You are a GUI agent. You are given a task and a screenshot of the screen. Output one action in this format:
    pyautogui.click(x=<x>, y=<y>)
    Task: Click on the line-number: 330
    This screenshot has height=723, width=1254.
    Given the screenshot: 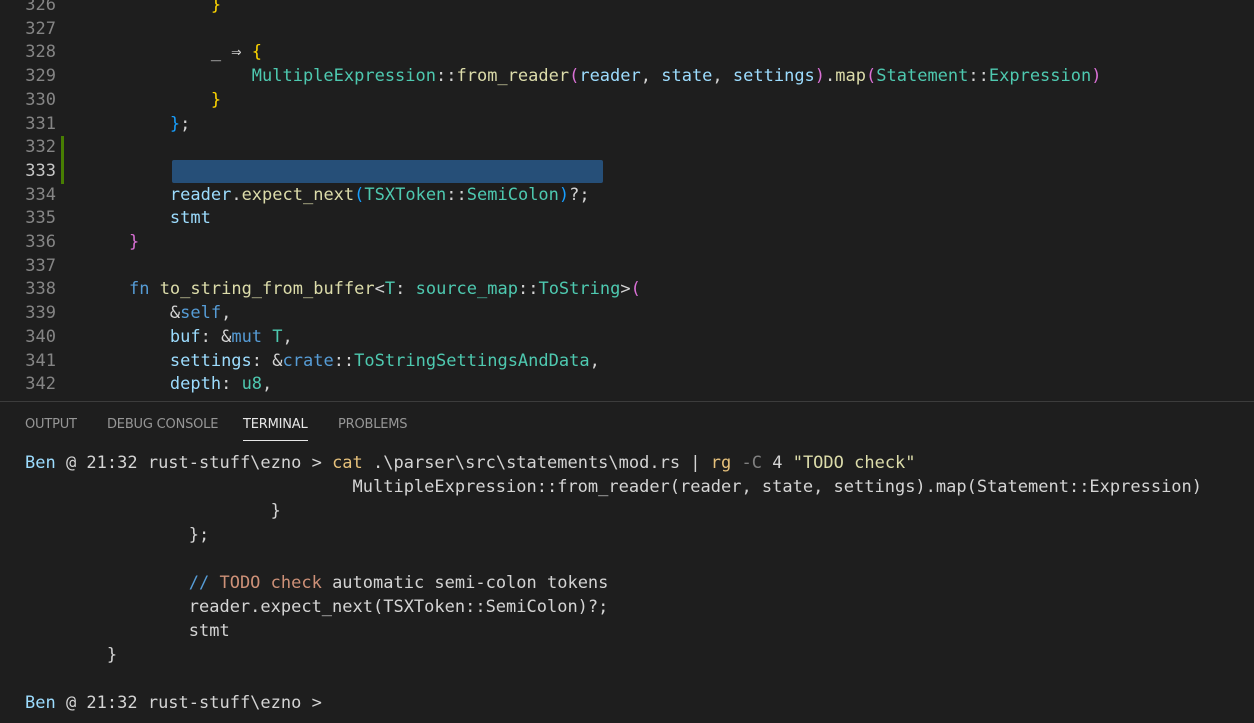 What is the action you would take?
    pyautogui.click(x=40, y=99)
    